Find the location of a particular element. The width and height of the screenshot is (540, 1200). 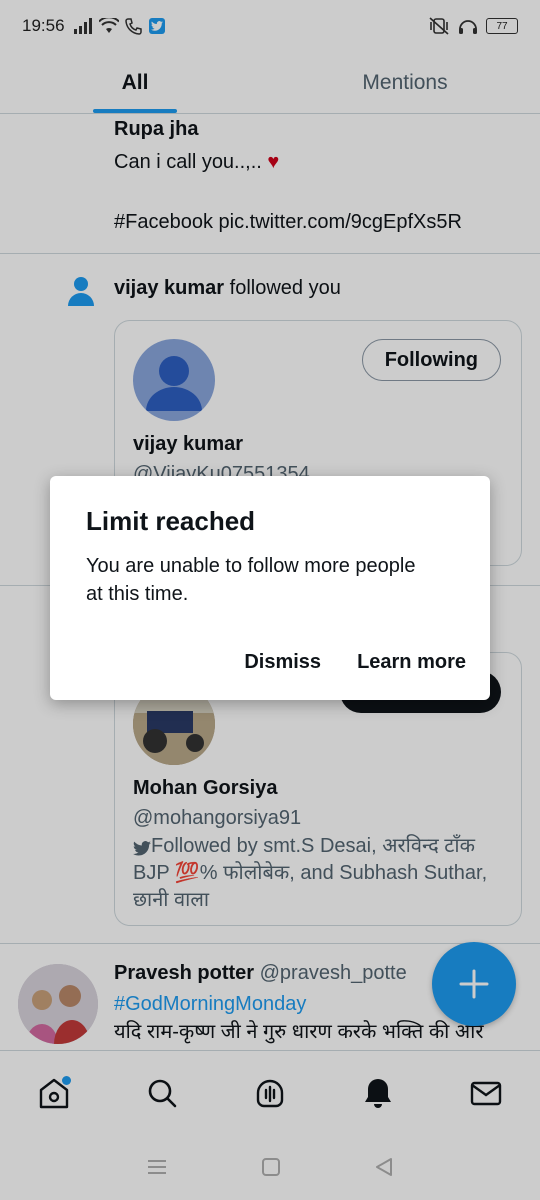

dialog-title: Limit reached is located at coordinates (171, 521).